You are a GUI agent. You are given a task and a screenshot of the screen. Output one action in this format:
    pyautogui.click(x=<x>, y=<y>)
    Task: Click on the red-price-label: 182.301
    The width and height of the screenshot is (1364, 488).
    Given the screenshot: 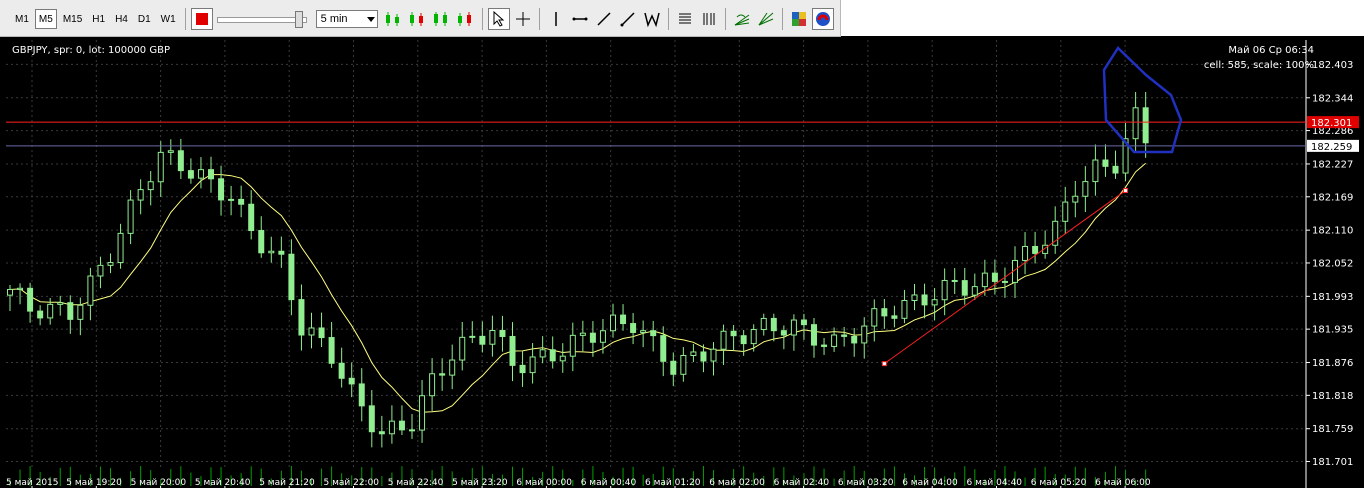 What is the action you would take?
    pyautogui.click(x=1331, y=123)
    